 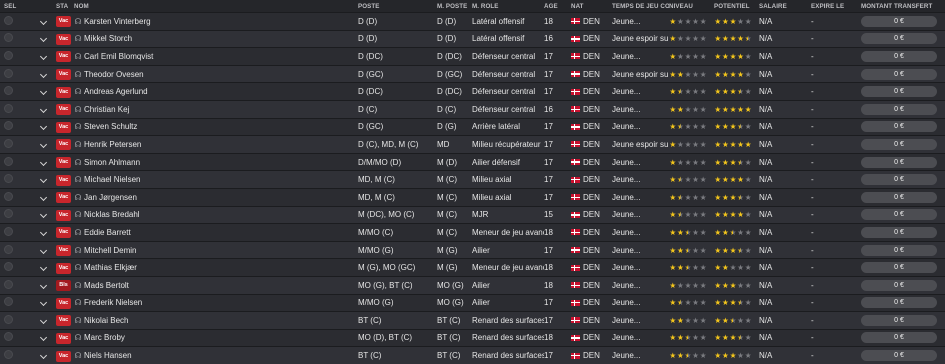 I want to click on name-cell: ☊ Mitchell Demin, so click(x=216, y=250).